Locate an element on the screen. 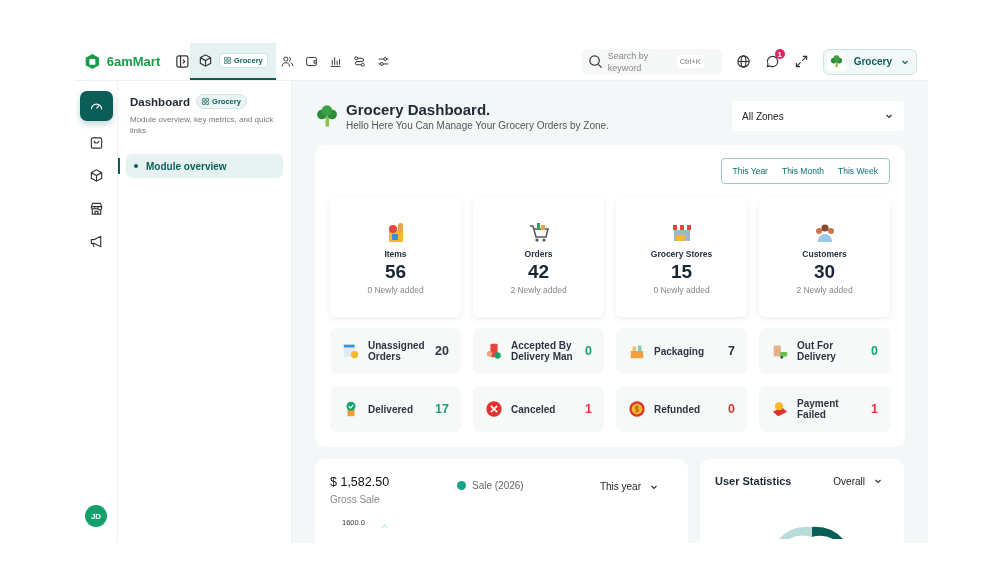 The image size is (1002, 586). store-icon is located at coordinates (96, 208).